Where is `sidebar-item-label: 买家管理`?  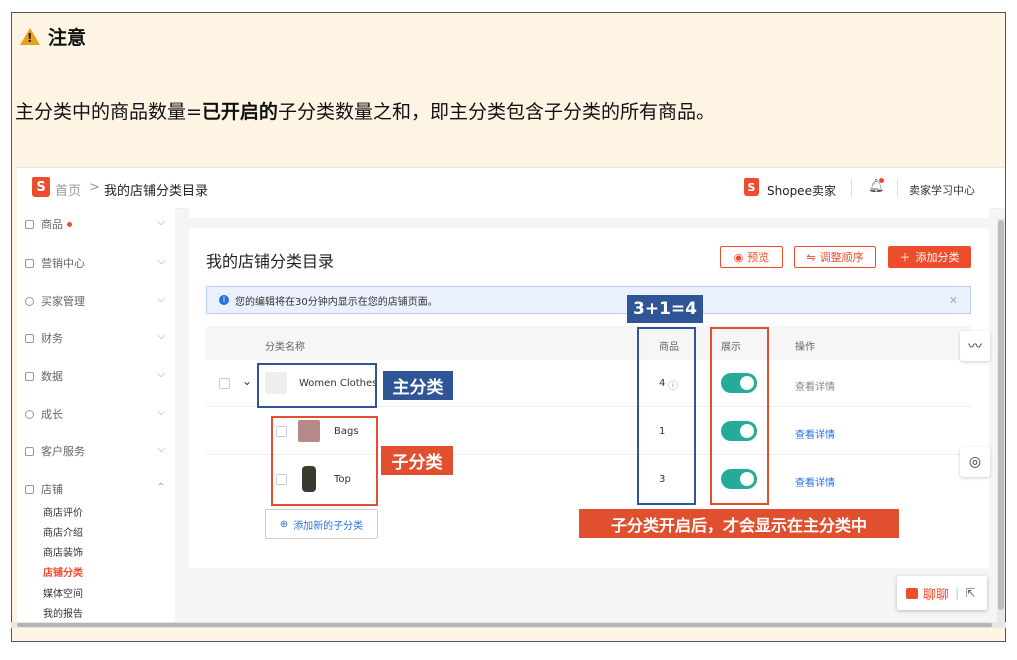
sidebar-item-label: 买家管理 is located at coordinates (63, 301).